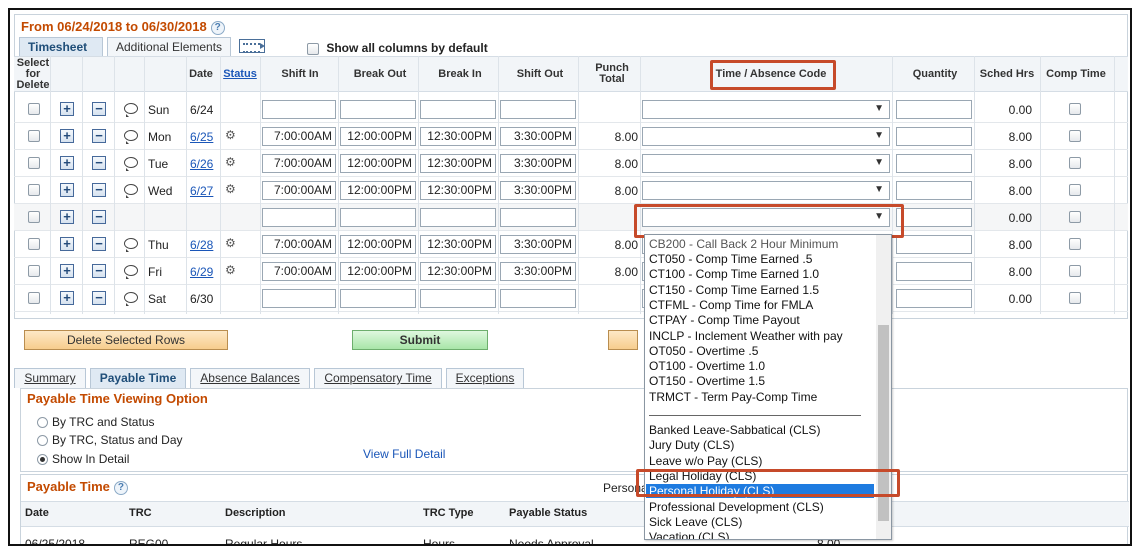 This screenshot has width=1138, height=551. What do you see at coordinates (703, 351) in the screenshot?
I see `dropdown-option: OT050 - Overtime .5` at bounding box center [703, 351].